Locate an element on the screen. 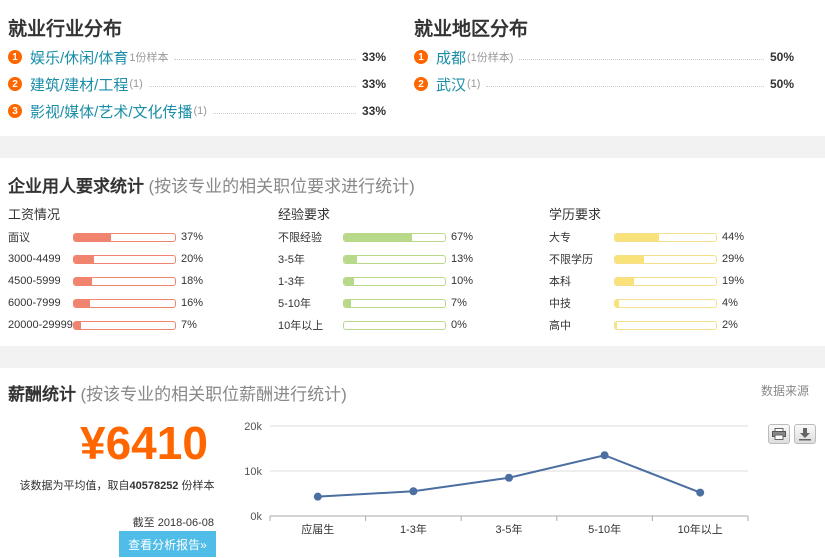 The image size is (825, 558). y-tick-label: 20k is located at coordinates (253, 427).